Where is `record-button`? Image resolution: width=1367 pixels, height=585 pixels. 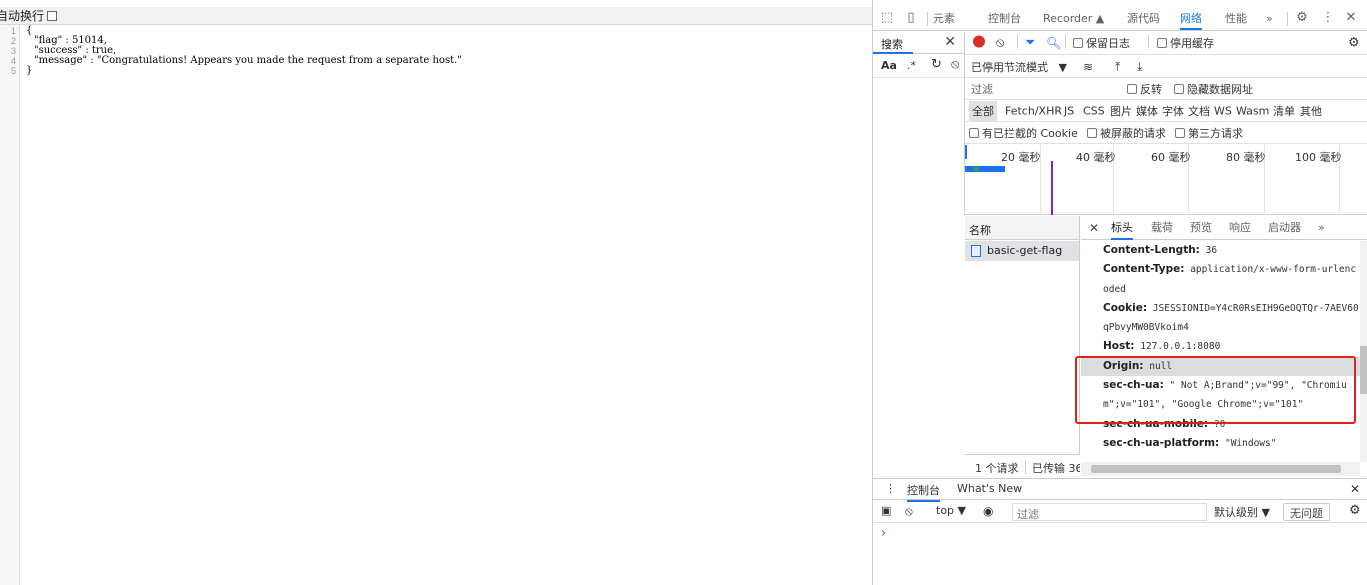 record-button is located at coordinates (979, 43).